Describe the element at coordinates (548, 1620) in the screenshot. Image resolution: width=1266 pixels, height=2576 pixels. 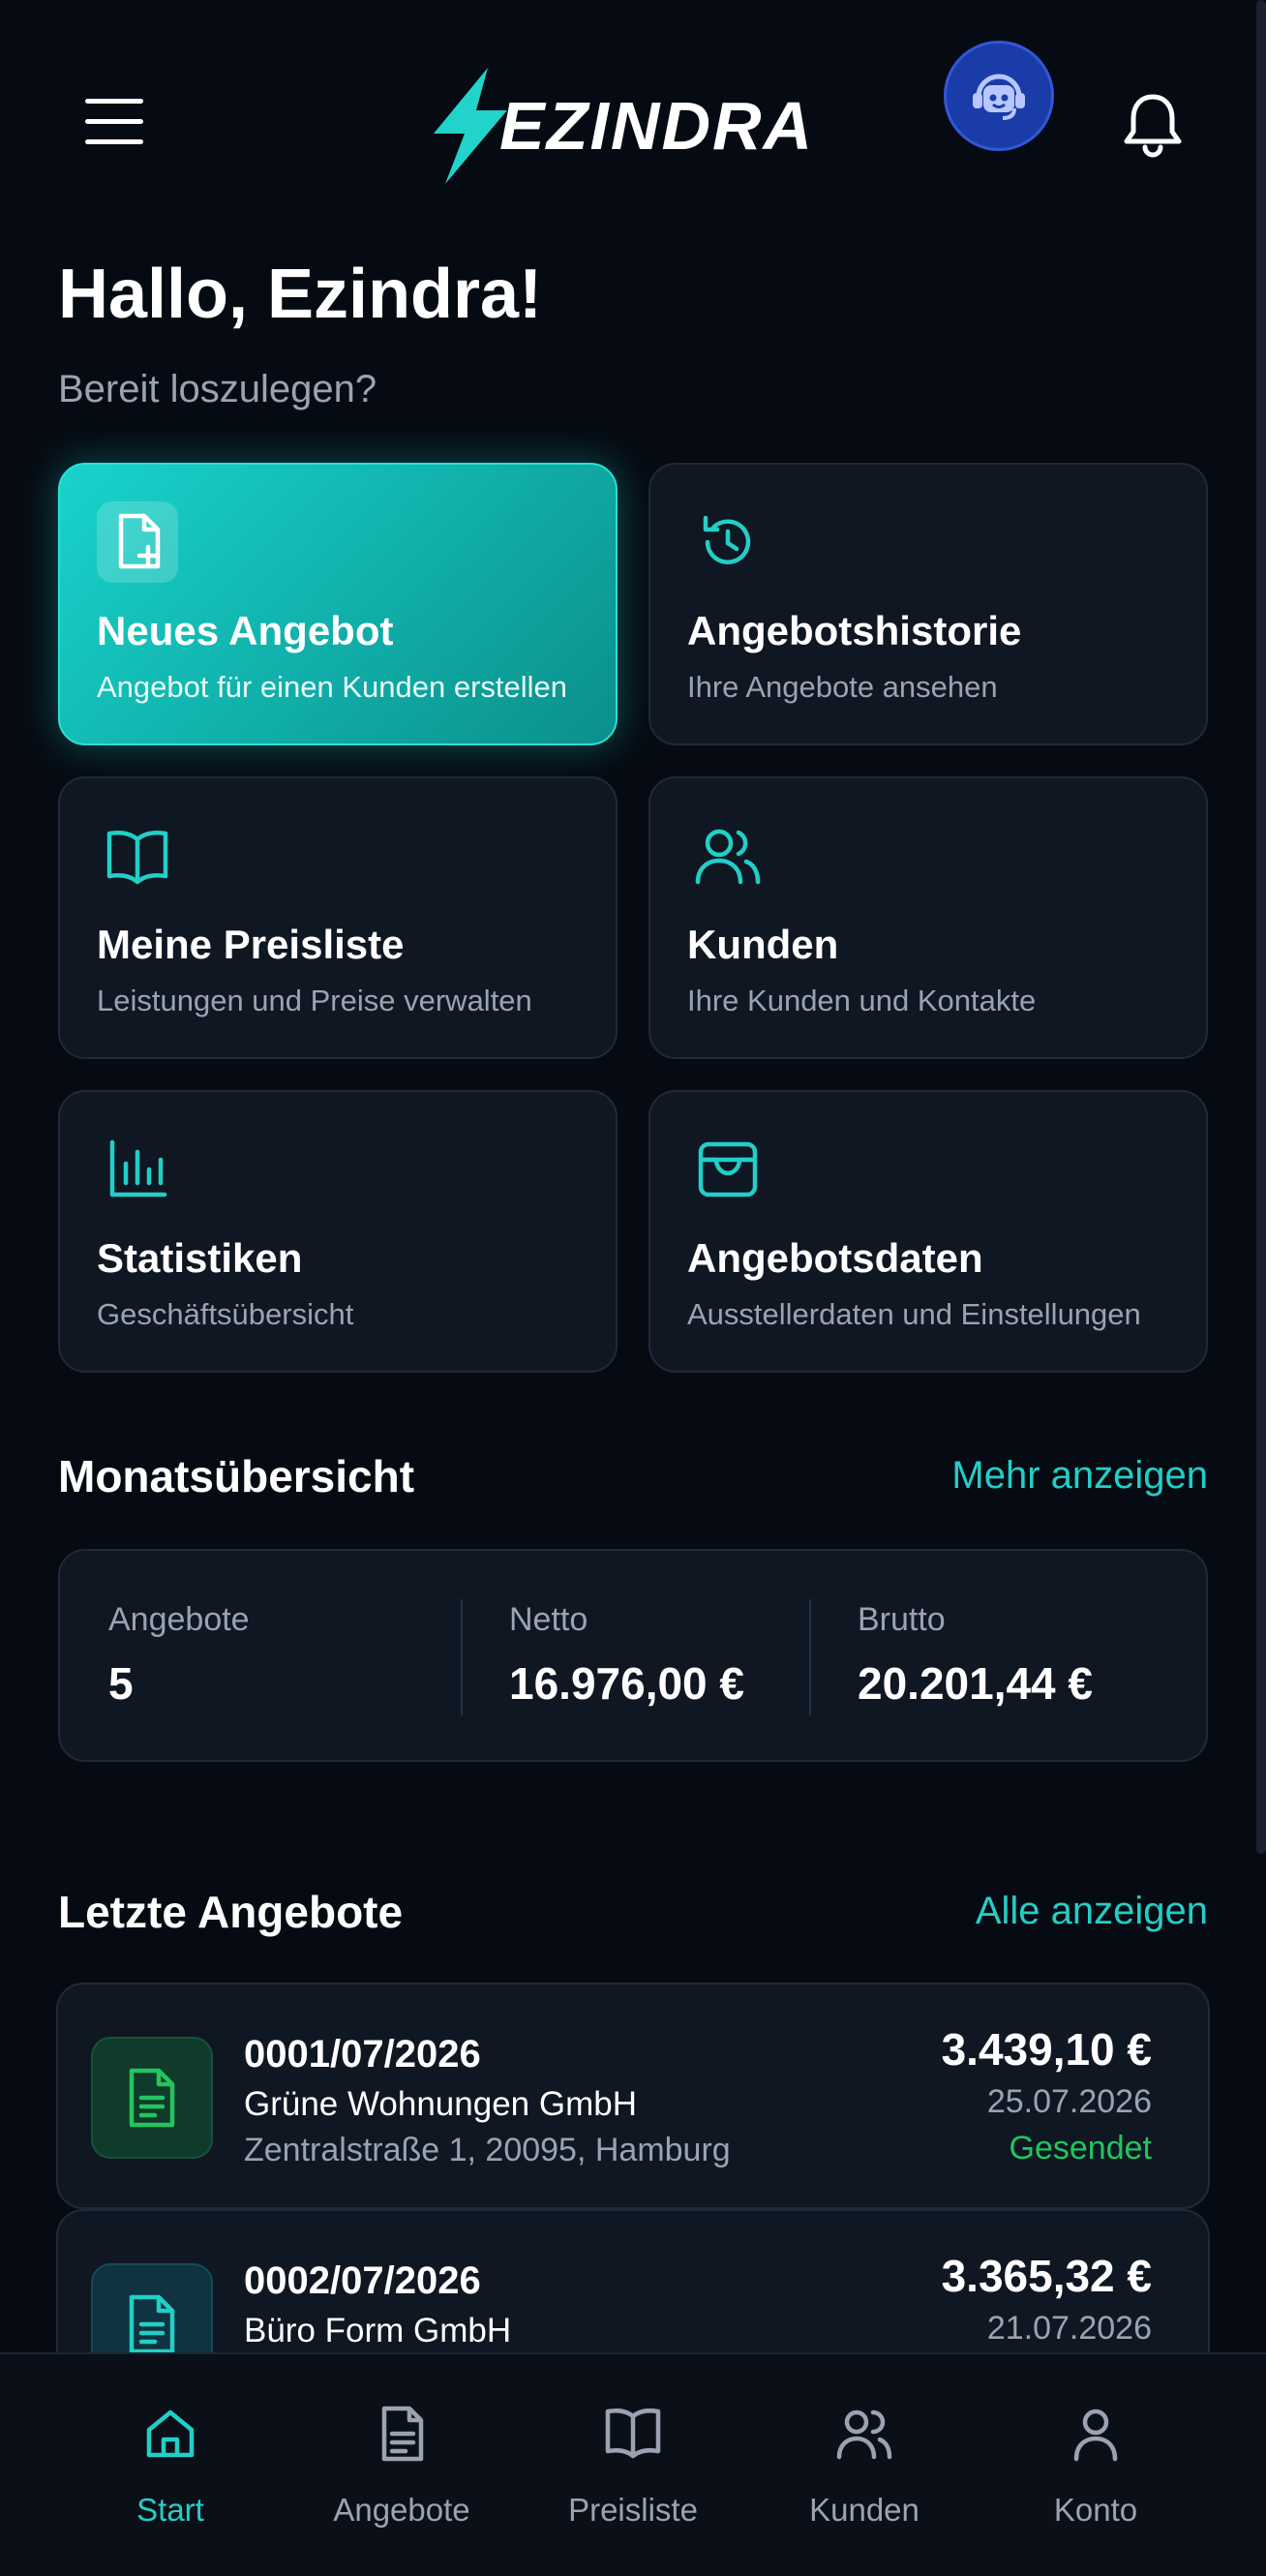
I see `stat-label: Netto` at that location.